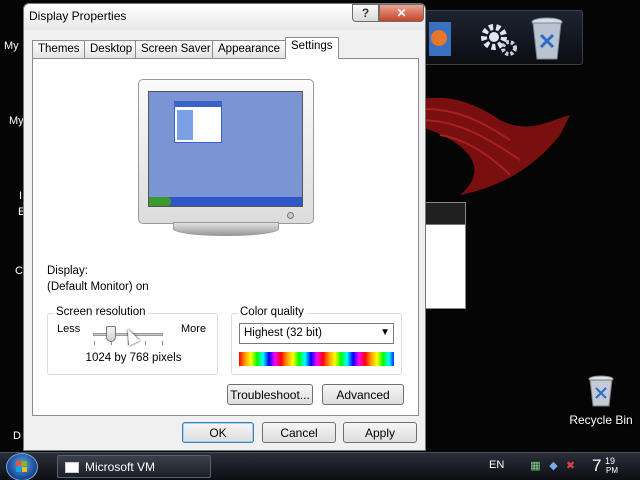 The width and height of the screenshot is (640, 480). I want to click on taskbar-item-label: Microsoft VM, so click(120, 467).